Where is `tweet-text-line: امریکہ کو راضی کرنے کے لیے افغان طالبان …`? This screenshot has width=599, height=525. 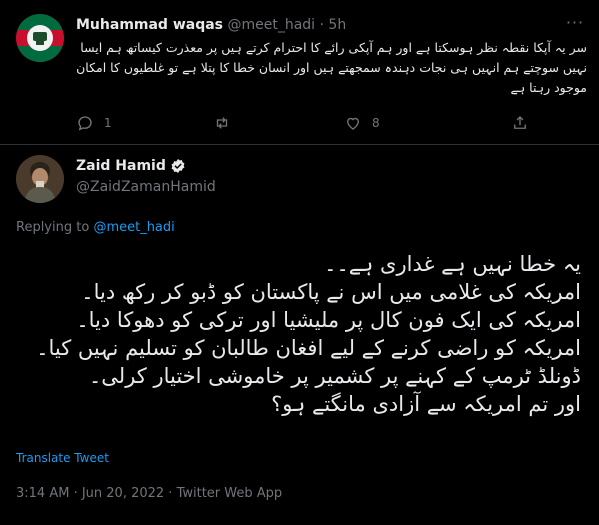 tweet-text-line: امریکہ کو راضی کرنے کے لیے افغان طالبان … is located at coordinates (308, 348).